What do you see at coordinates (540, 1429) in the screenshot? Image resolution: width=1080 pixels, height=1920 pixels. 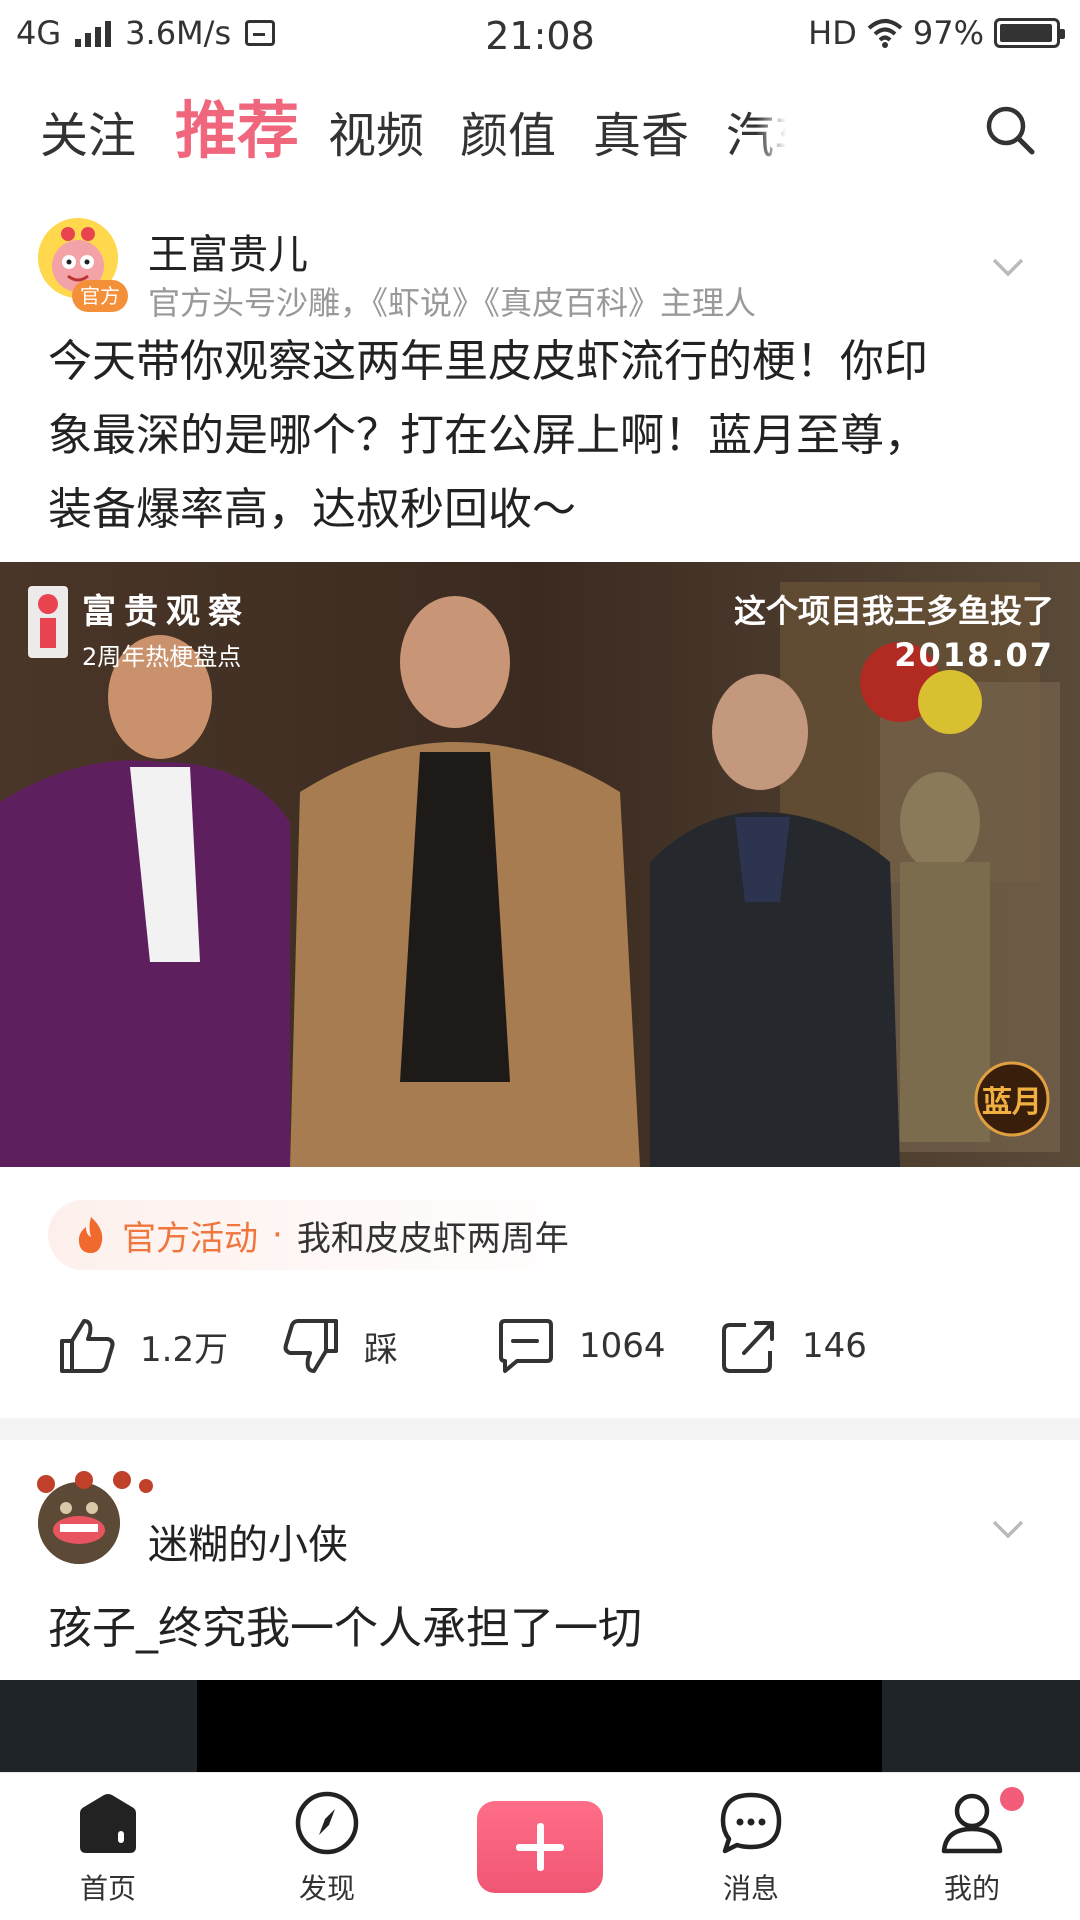 I see `feed-divider` at bounding box center [540, 1429].